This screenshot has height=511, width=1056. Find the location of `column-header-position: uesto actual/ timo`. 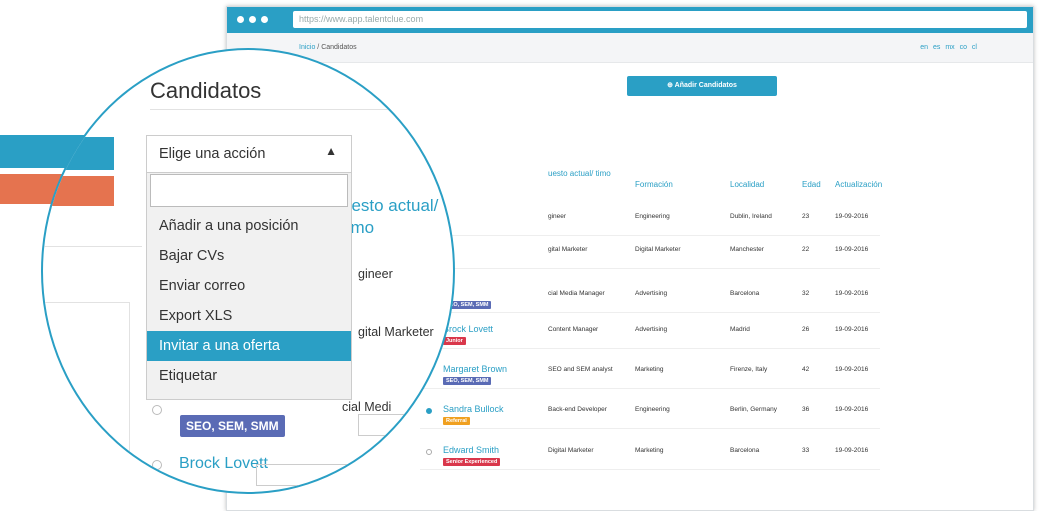

column-header-position: uesto actual/ timo is located at coordinates (583, 173).